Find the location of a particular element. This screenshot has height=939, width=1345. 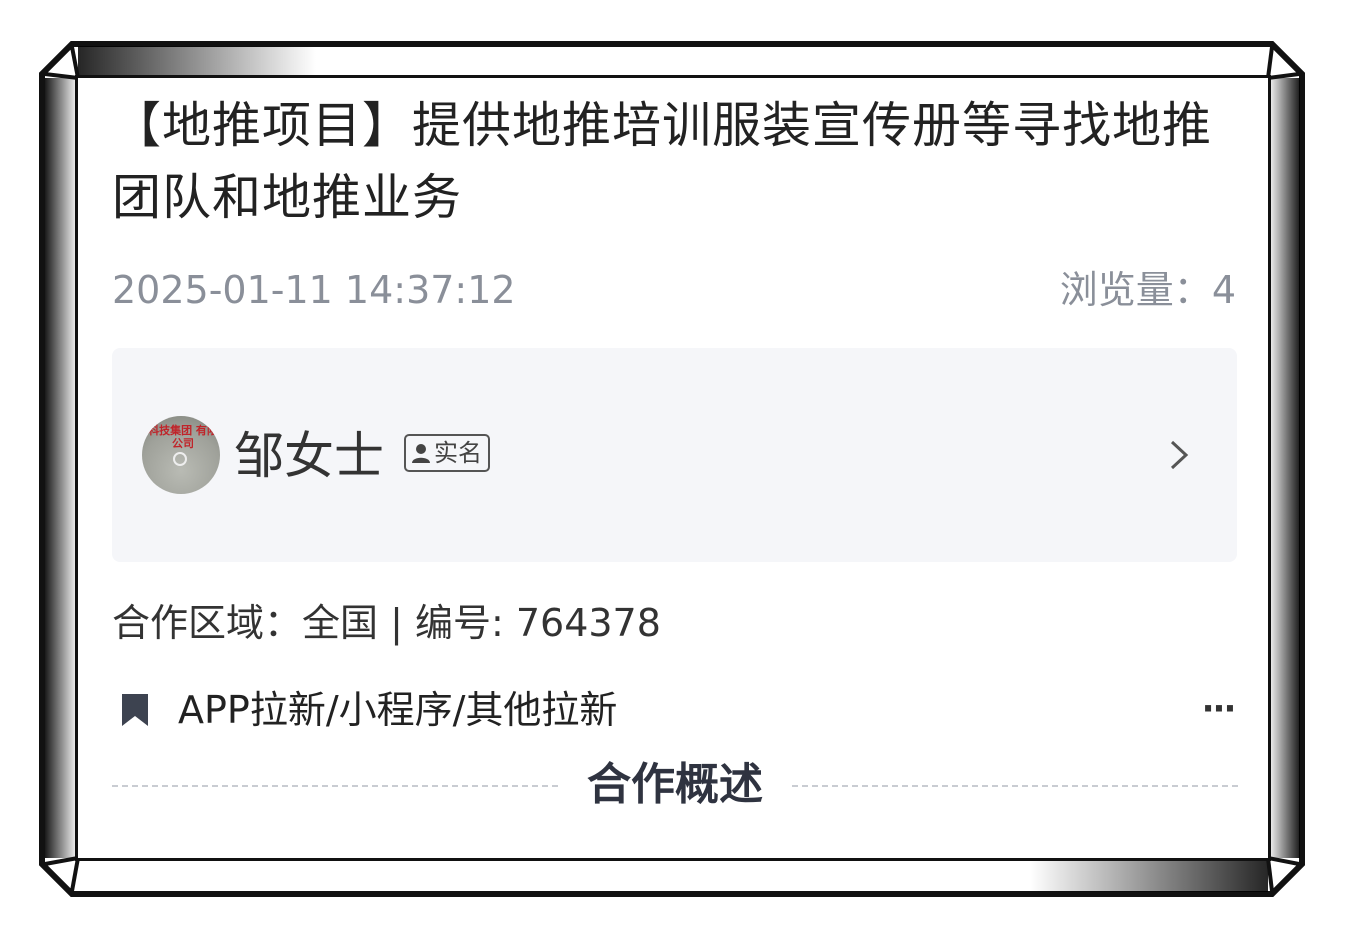

chevron-right-icon is located at coordinates (1179, 455).